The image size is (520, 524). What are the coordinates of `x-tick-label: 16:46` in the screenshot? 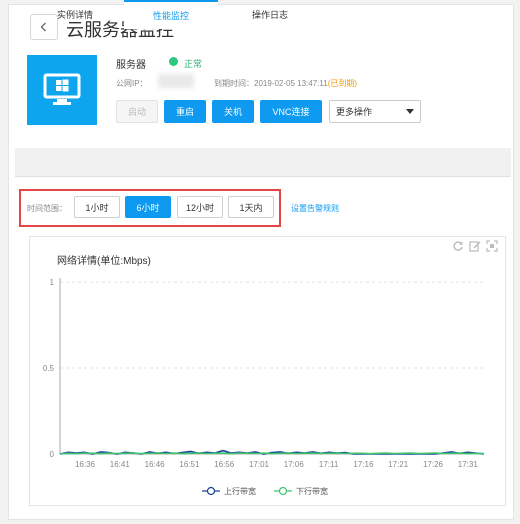 It's located at (155, 464).